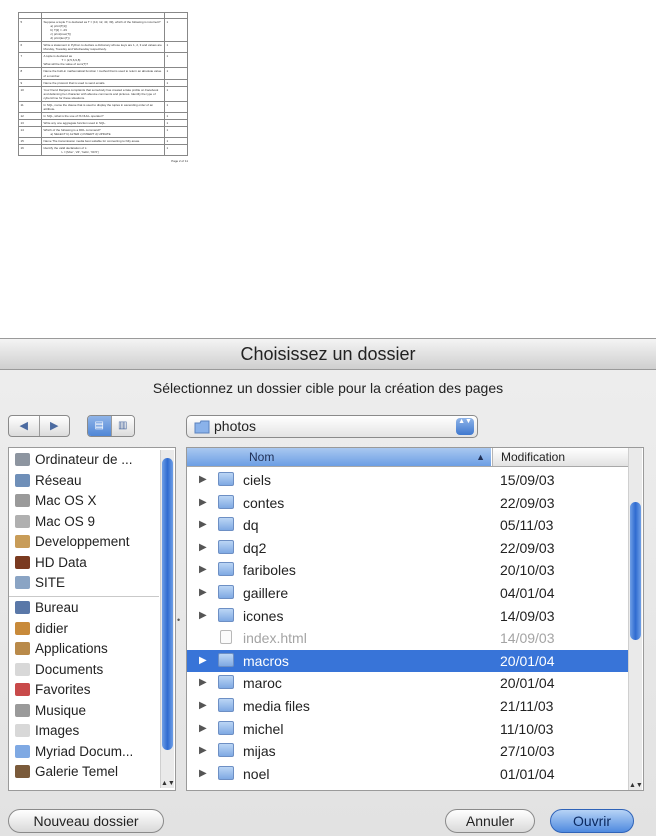 The image size is (656, 836). What do you see at coordinates (561, 457) in the screenshot?
I see `column-header-modification: Modification` at bounding box center [561, 457].